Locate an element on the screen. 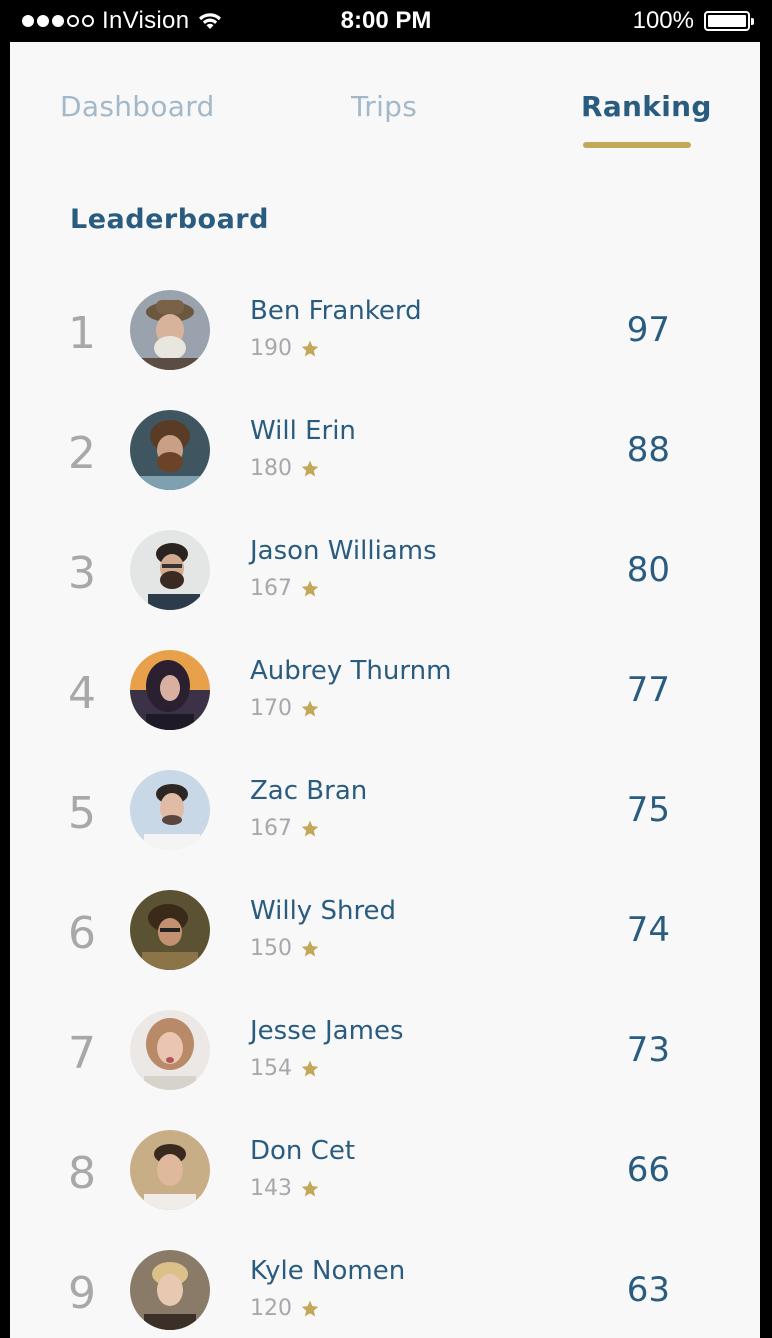  player-score: 97 is located at coordinates (648, 330).